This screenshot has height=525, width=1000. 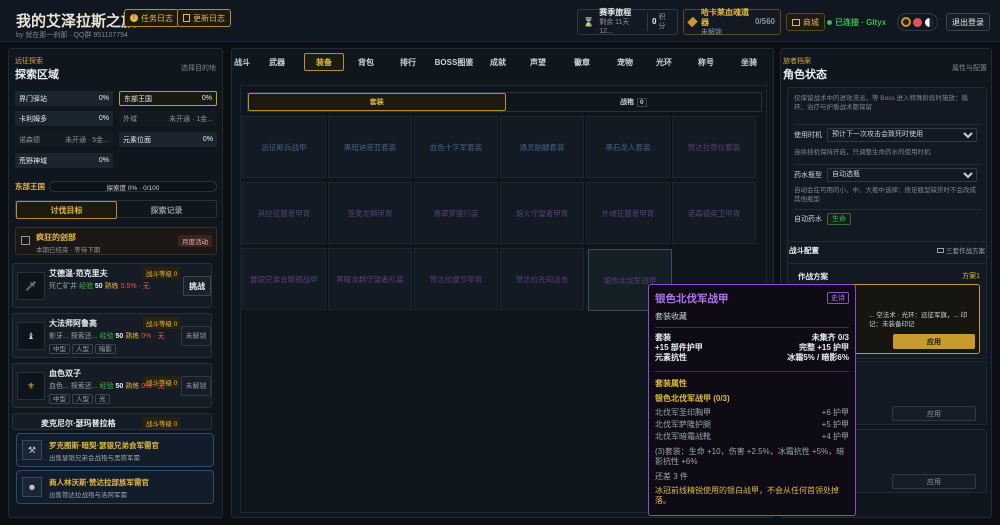 I want to click on auto-potion-toggle: 生命, so click(x=839, y=218).